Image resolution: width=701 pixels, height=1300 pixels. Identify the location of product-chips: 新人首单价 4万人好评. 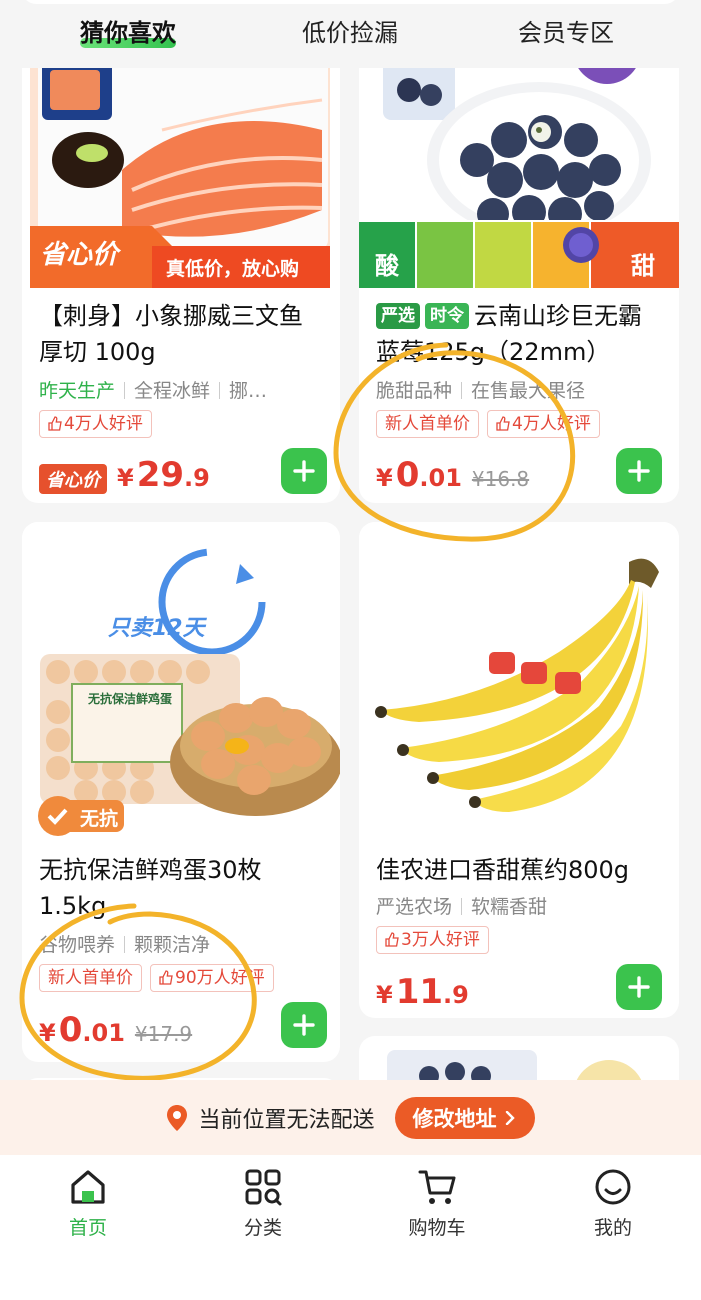
(488, 424).